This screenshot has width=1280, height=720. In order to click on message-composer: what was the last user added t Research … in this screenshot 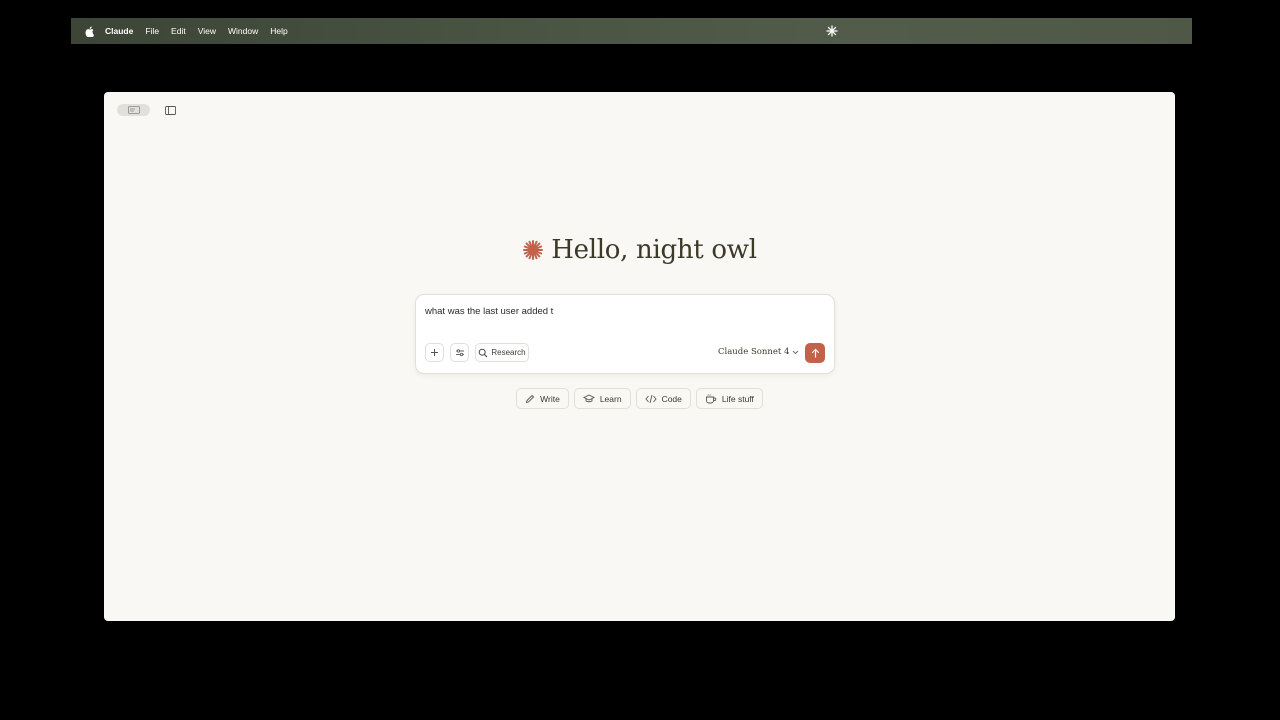, I will do `click(625, 334)`.